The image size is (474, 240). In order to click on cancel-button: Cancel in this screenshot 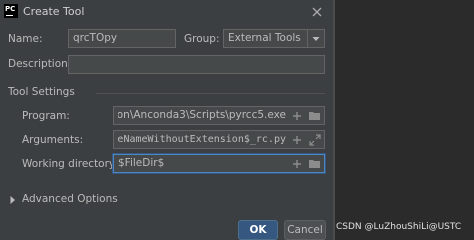, I will do `click(305, 230)`.